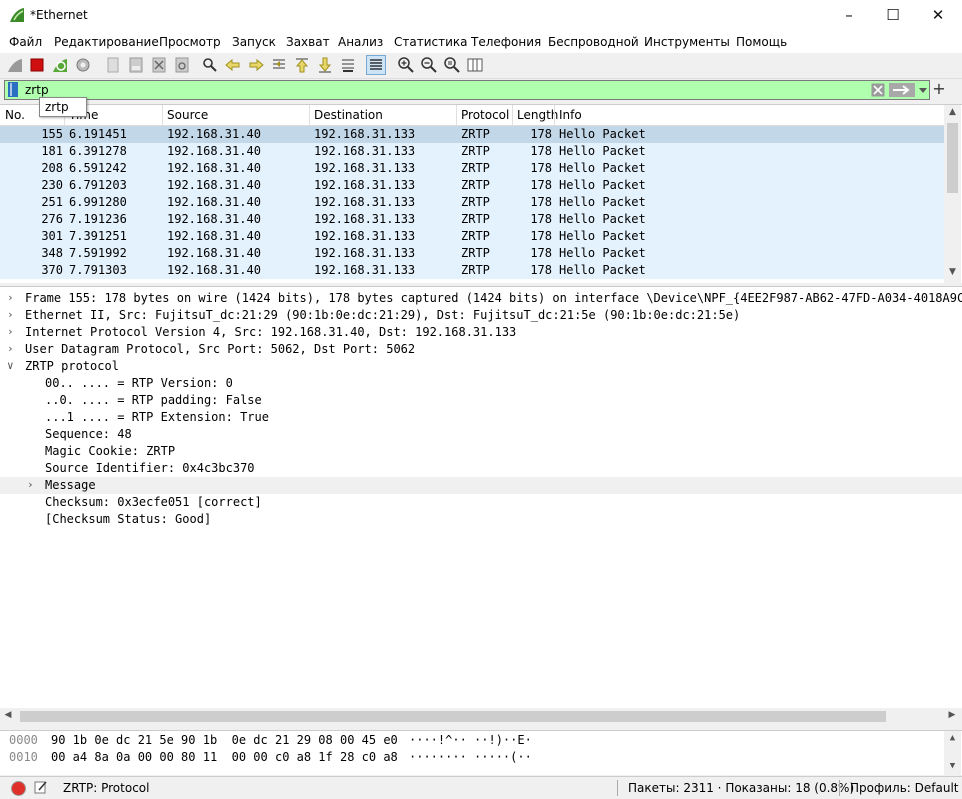  I want to click on detail-tree-item: ..0. .... = RTP padding: False, so click(481, 400).